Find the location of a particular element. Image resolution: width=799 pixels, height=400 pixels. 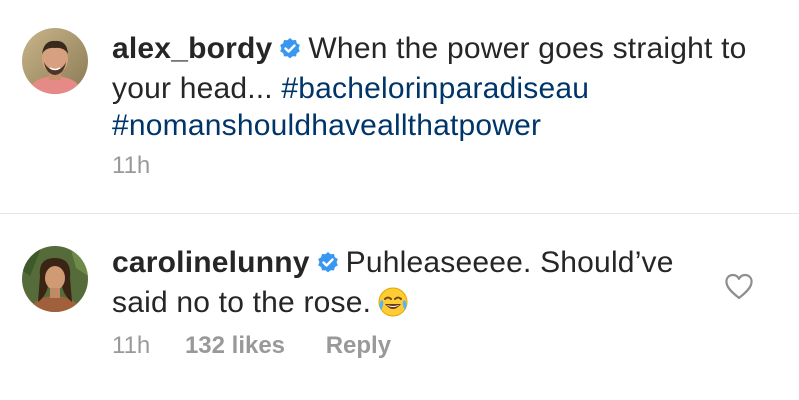

hashtag-link: #bachelorinparadiseau is located at coordinates (435, 88).